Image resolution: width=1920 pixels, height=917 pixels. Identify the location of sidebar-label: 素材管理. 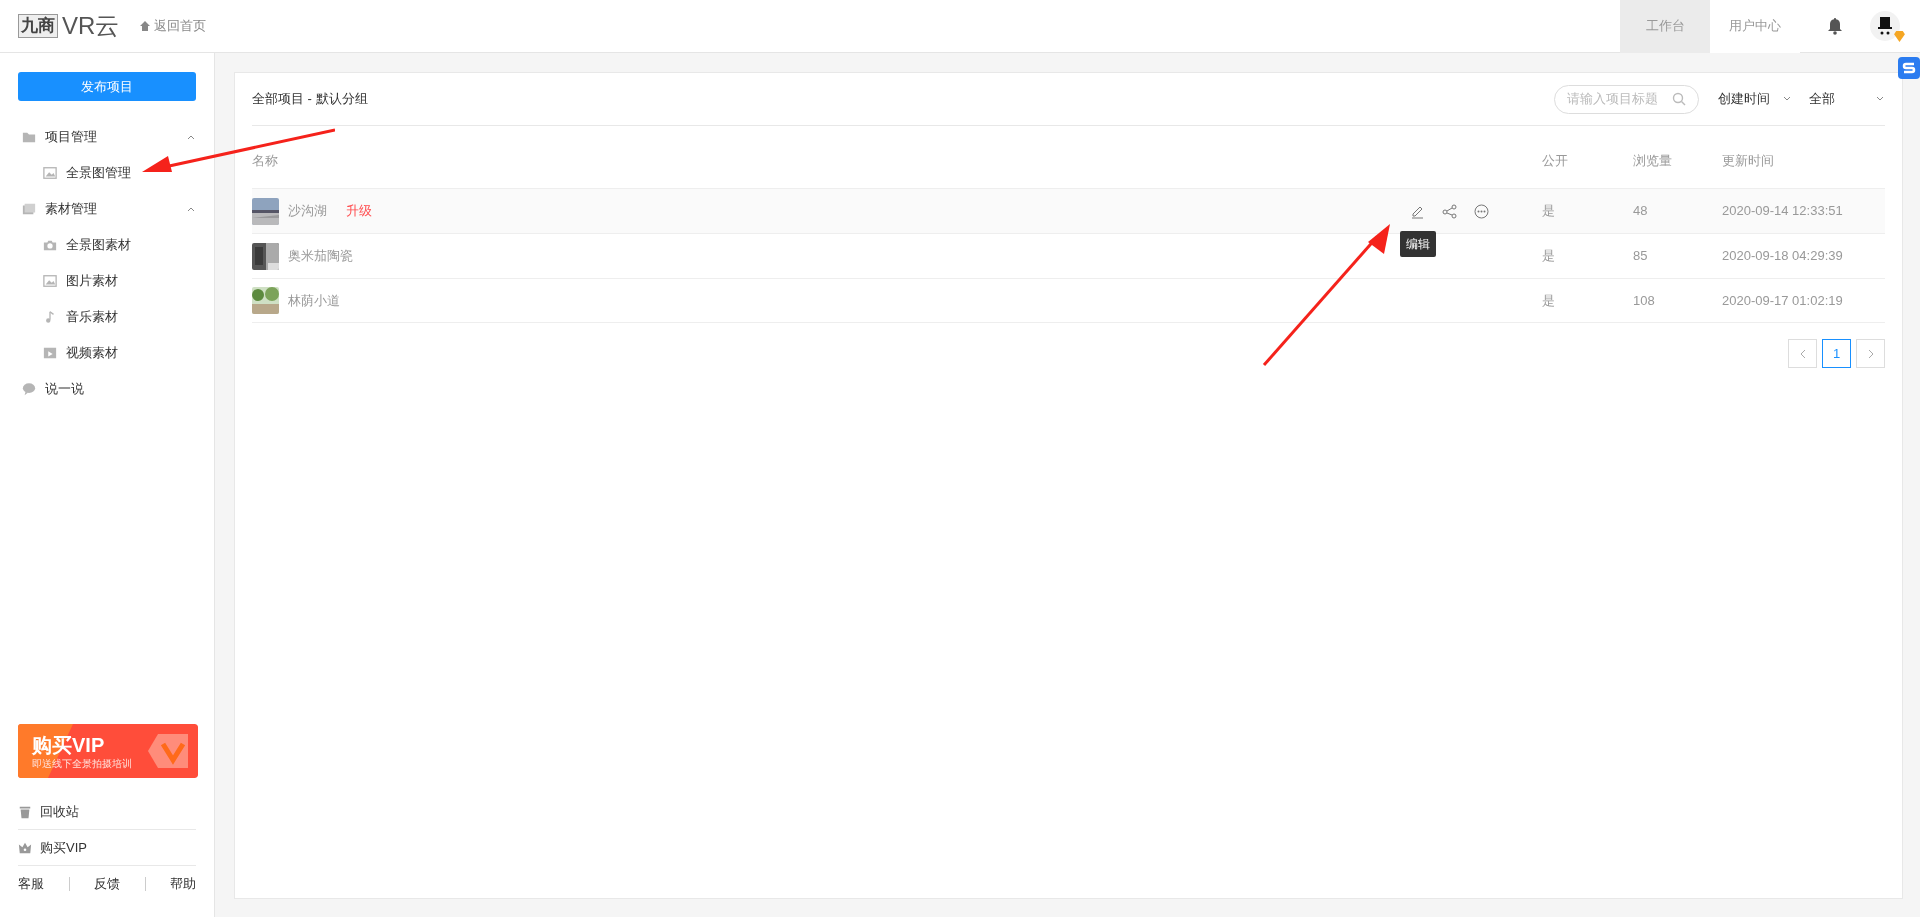
(71, 209).